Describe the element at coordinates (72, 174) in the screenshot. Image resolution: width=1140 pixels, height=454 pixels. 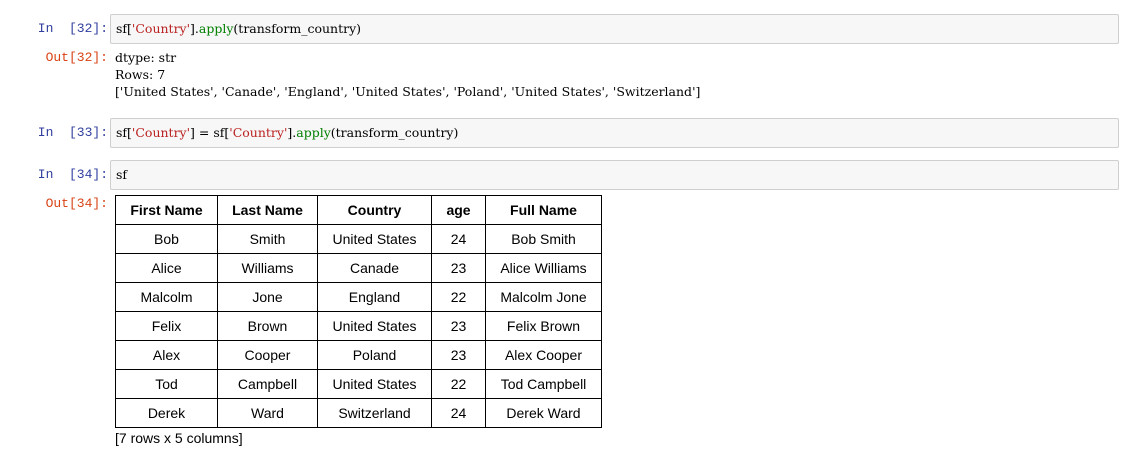
I see `input-prompt-34: In [34]:` at that location.